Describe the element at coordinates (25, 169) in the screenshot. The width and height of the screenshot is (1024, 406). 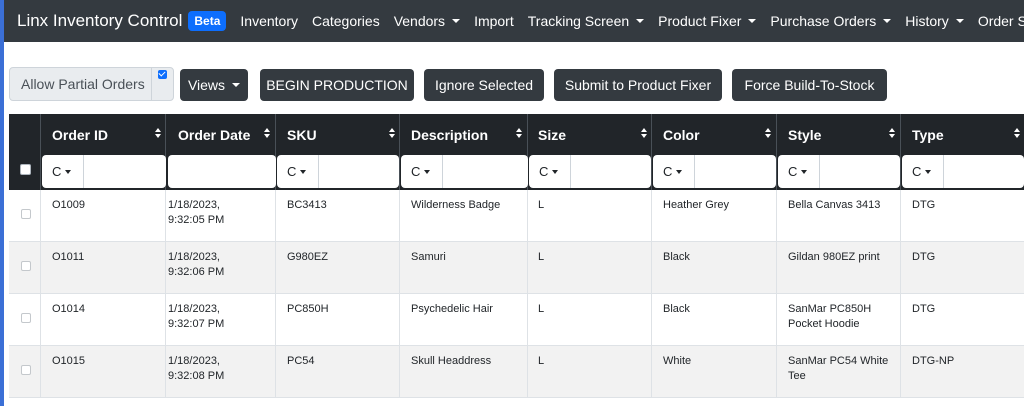
I see `select-all-checkbox` at that location.